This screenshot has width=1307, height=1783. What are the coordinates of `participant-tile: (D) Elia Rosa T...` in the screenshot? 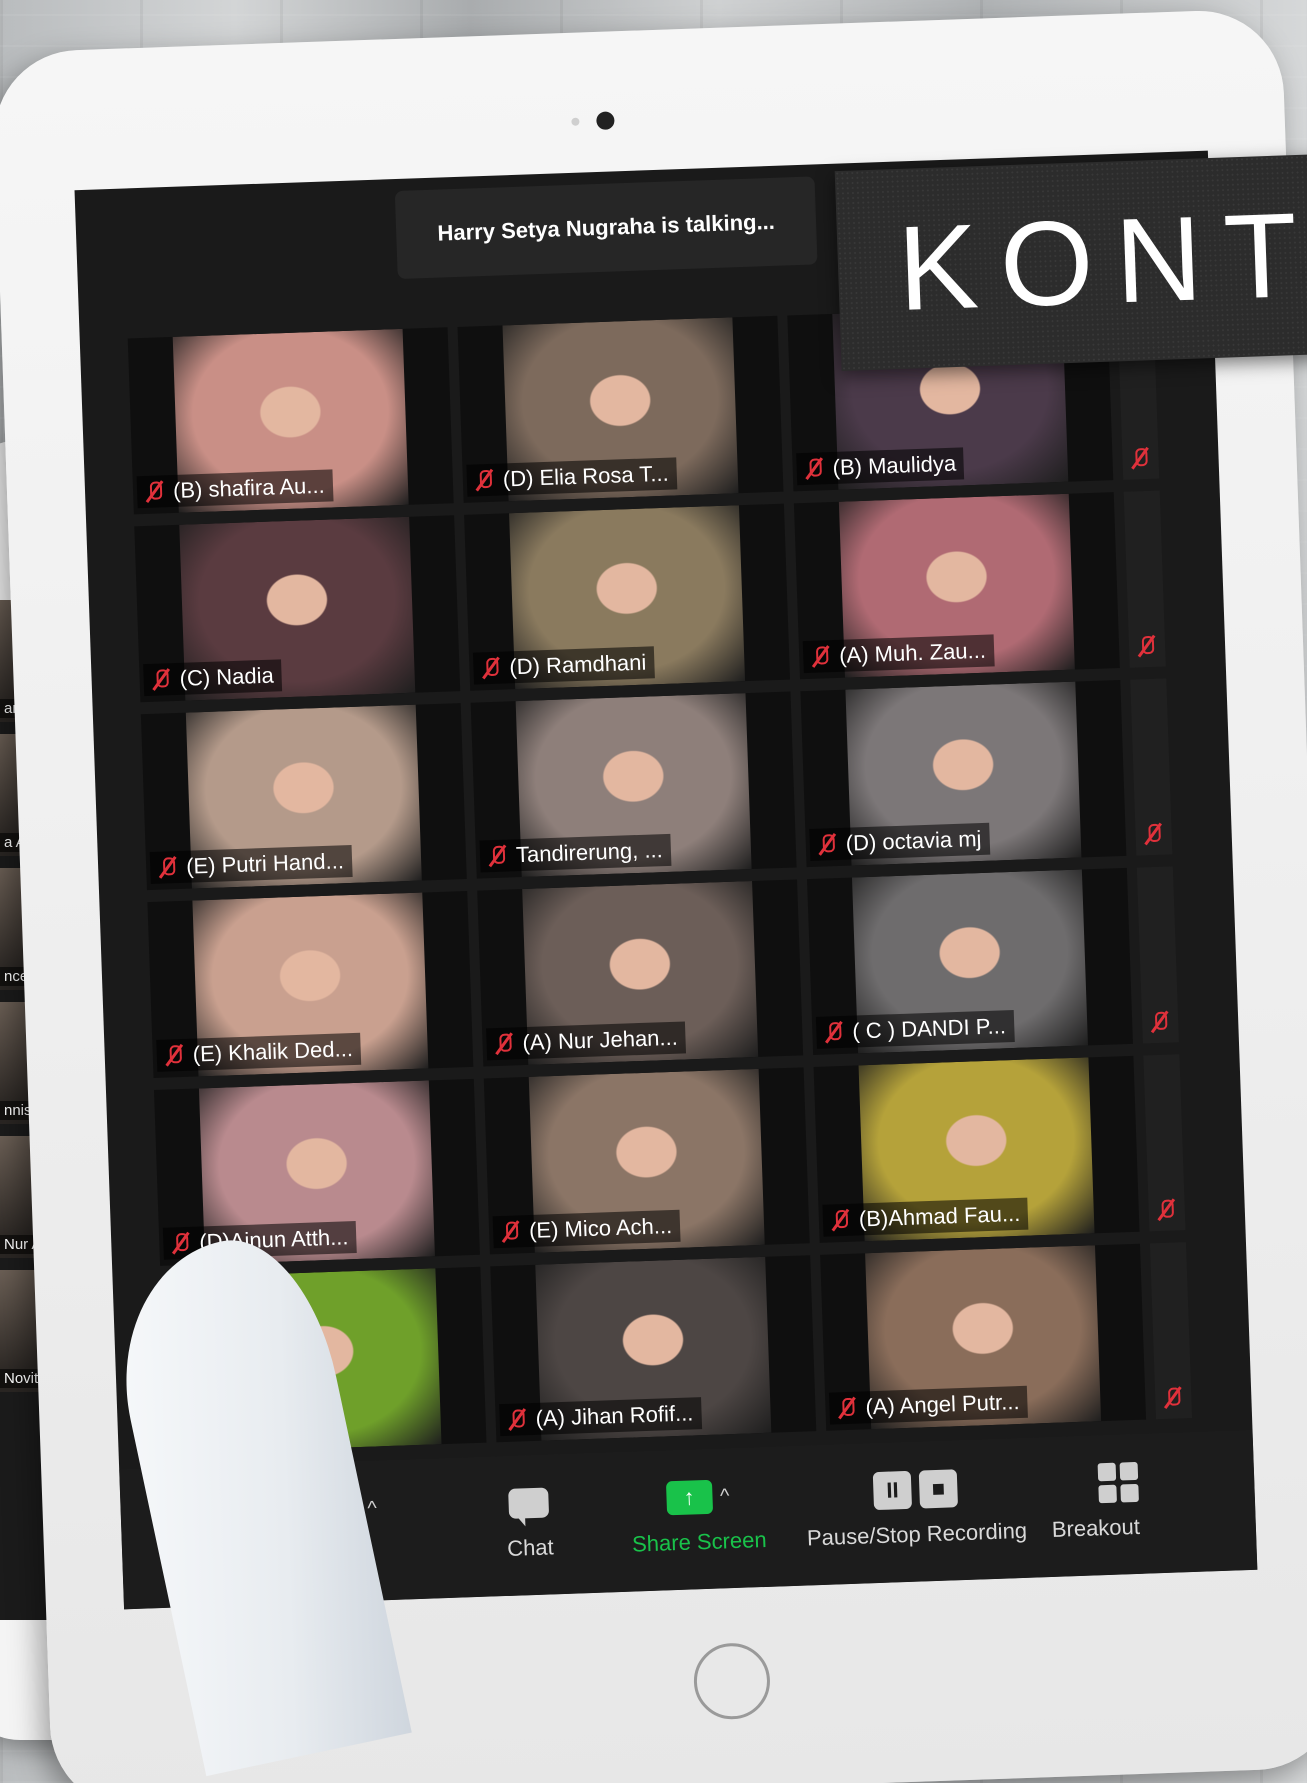 It's located at (620, 409).